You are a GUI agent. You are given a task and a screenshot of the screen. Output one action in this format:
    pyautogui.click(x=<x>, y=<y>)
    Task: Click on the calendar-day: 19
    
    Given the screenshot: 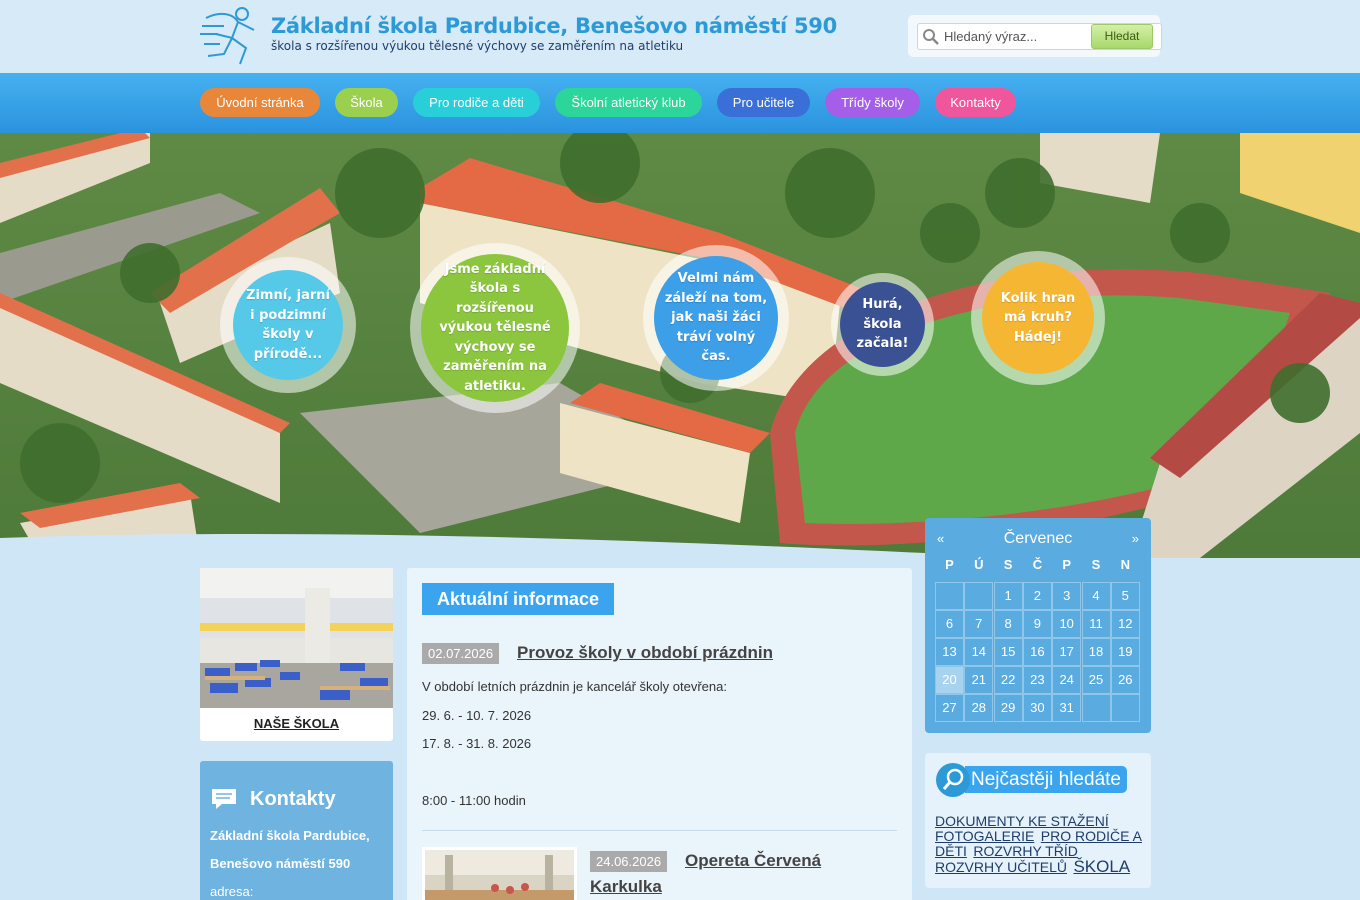 What is the action you would take?
    pyautogui.click(x=1125, y=652)
    